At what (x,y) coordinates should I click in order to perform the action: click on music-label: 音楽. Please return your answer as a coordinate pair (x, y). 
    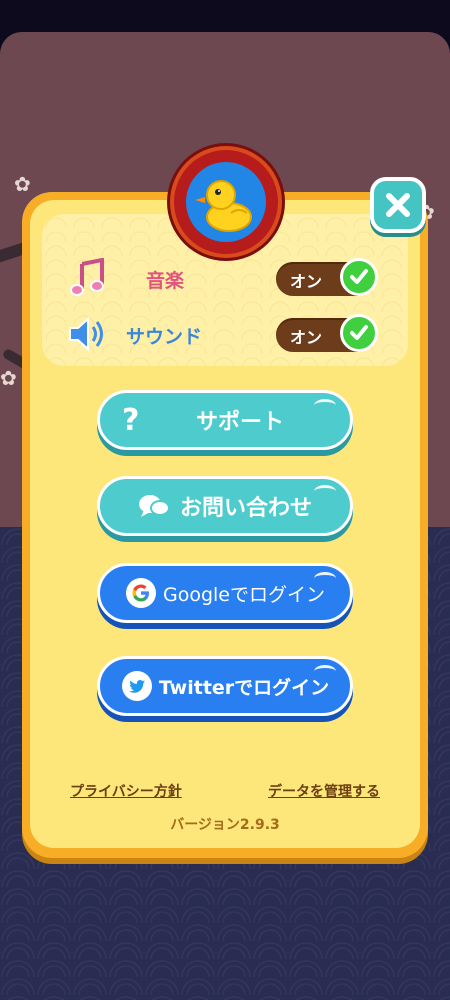
    Looking at the image, I should click on (165, 281).